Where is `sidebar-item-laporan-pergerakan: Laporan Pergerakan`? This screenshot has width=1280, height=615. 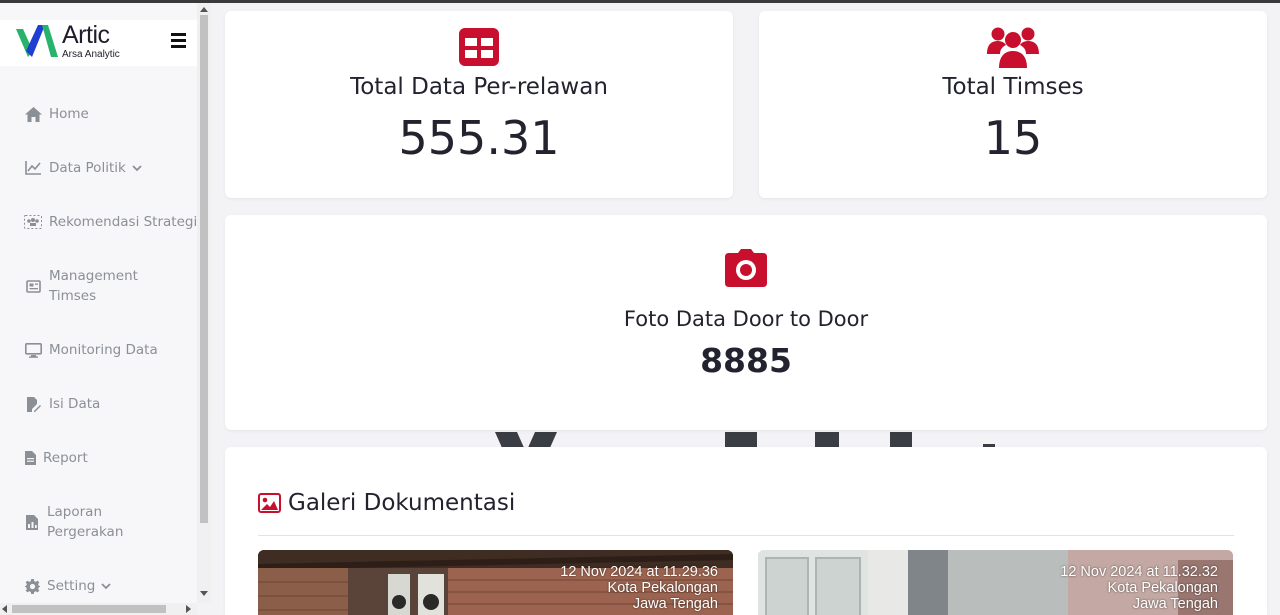 sidebar-item-laporan-pergerakan: Laporan Pergerakan is located at coordinates (95, 522).